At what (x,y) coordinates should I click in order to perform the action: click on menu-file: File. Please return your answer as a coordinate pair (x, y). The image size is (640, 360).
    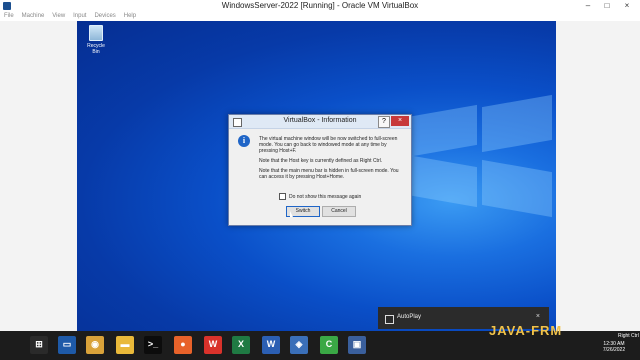
    Looking at the image, I should click on (9, 16).